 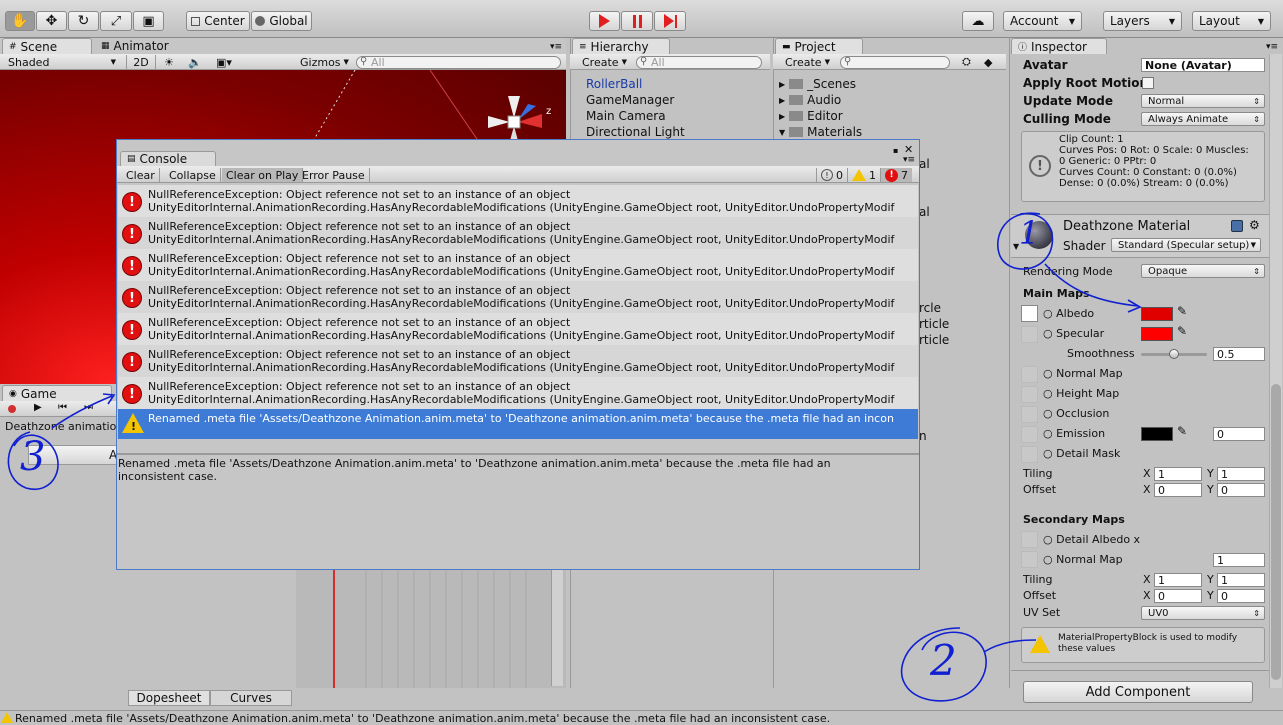 What do you see at coordinates (334, 175) in the screenshot?
I see `console-error-pause-button: Error Pause` at bounding box center [334, 175].